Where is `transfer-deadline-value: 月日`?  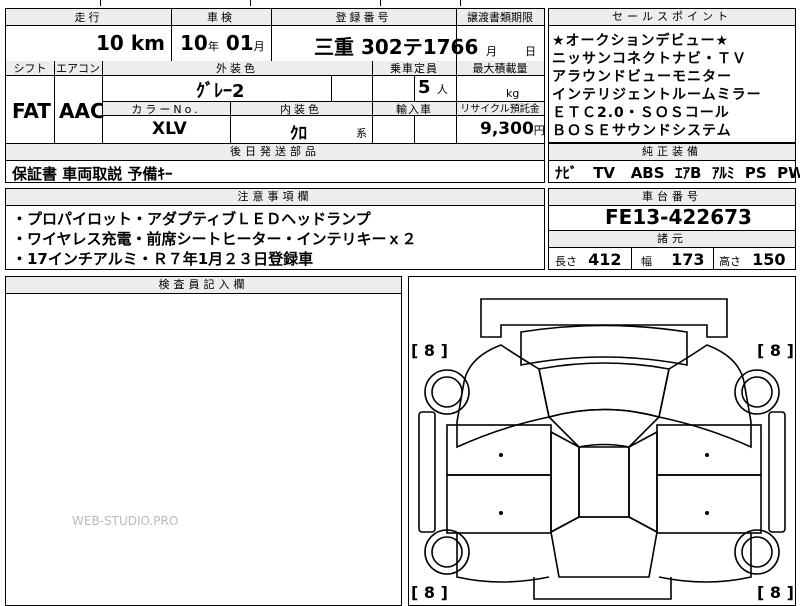
transfer-deadline-value: 月日 is located at coordinates (511, 51).